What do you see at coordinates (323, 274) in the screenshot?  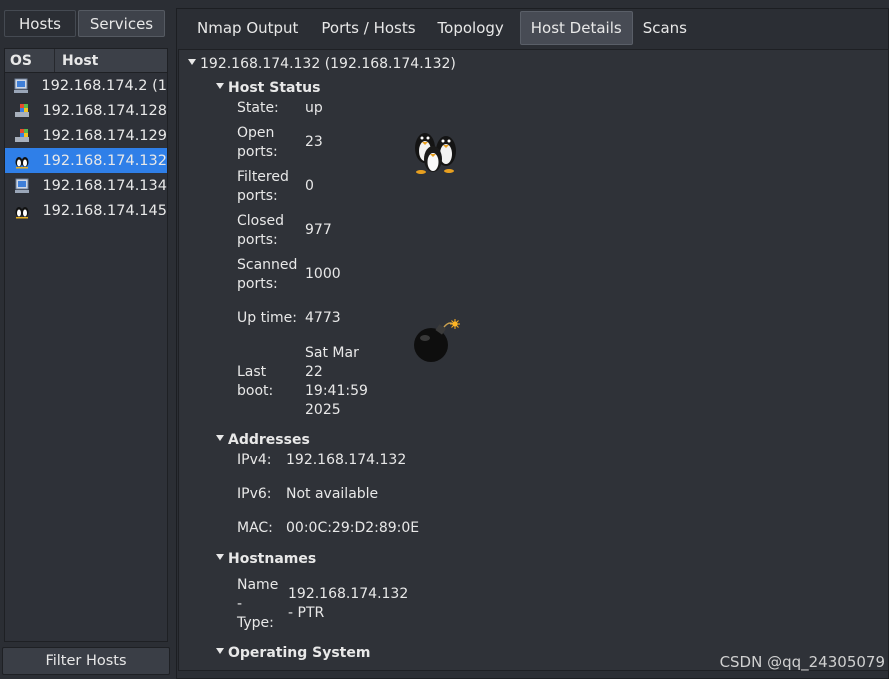 I see `scanned-ports-value: 1000` at bounding box center [323, 274].